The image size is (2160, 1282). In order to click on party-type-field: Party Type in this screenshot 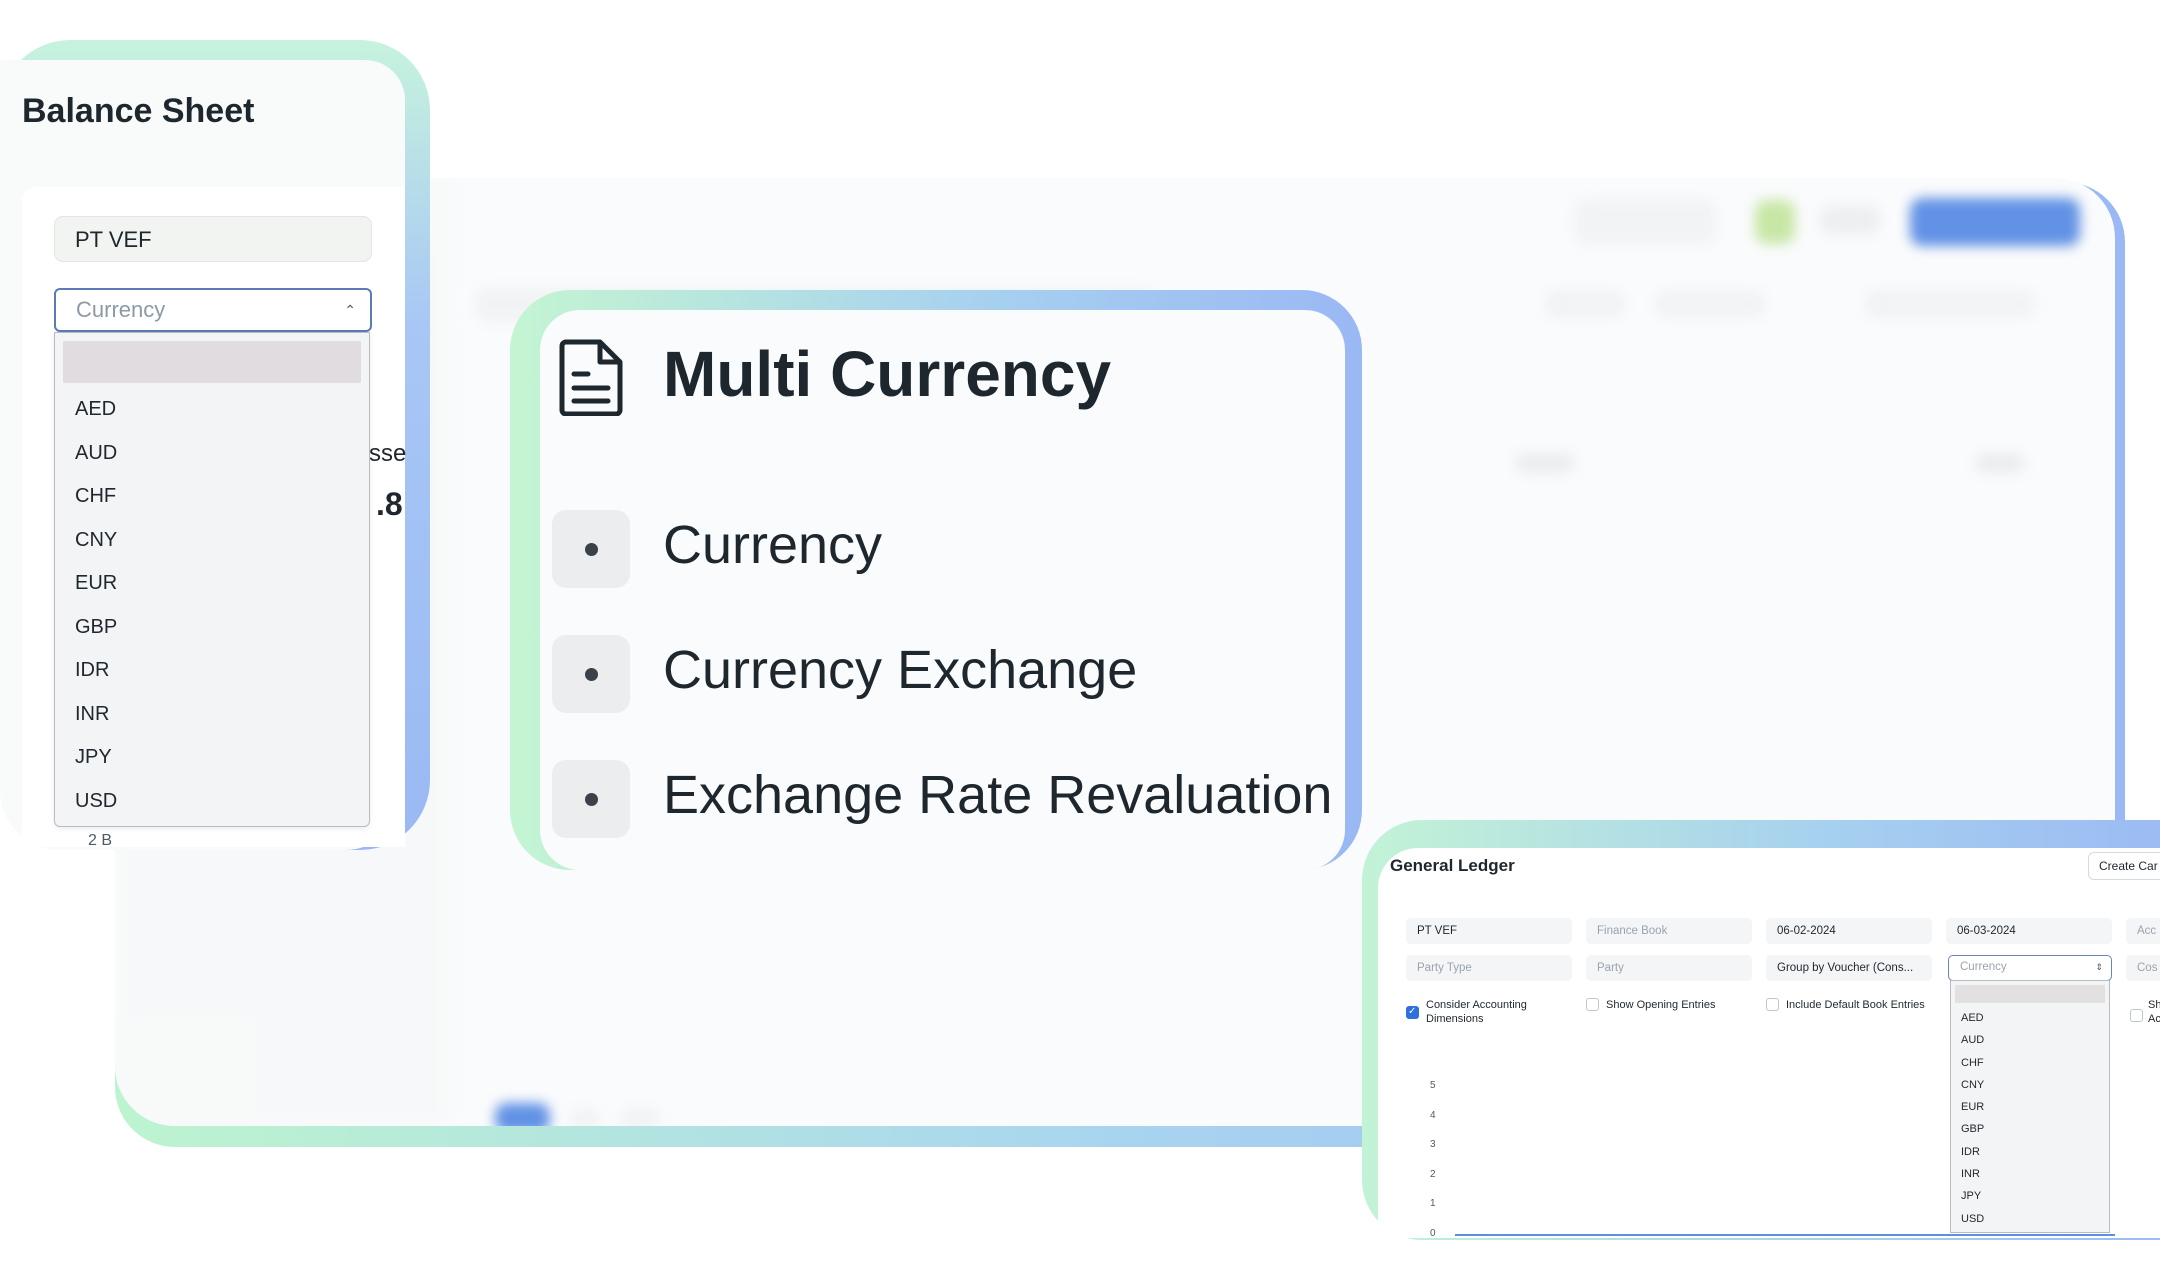, I will do `click(1489, 968)`.